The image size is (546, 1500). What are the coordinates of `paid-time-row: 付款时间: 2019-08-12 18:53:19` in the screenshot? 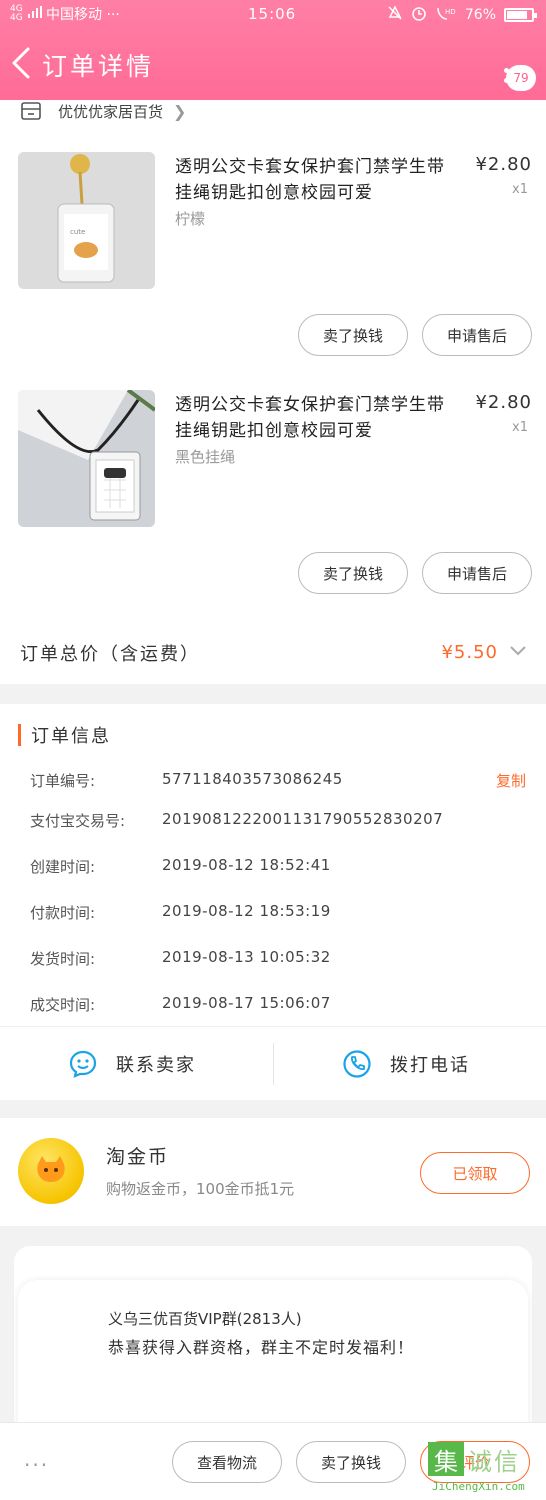 It's located at (273, 913).